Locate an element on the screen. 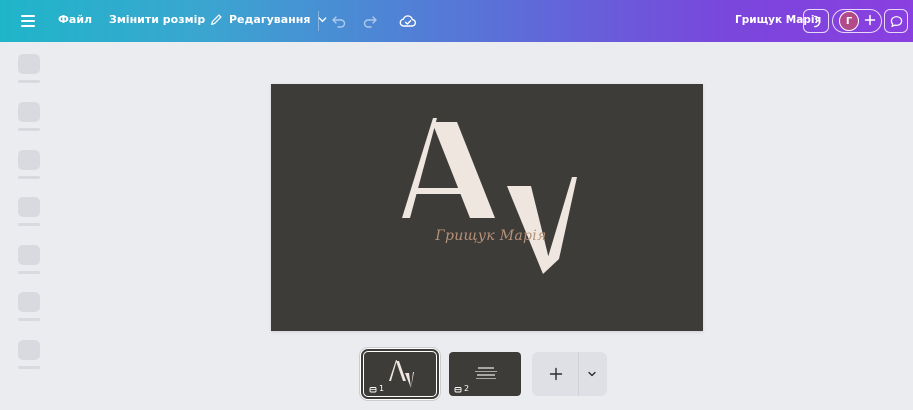 Image resolution: width=913 pixels, height=410 pixels. comment-button is located at coordinates (896, 21).